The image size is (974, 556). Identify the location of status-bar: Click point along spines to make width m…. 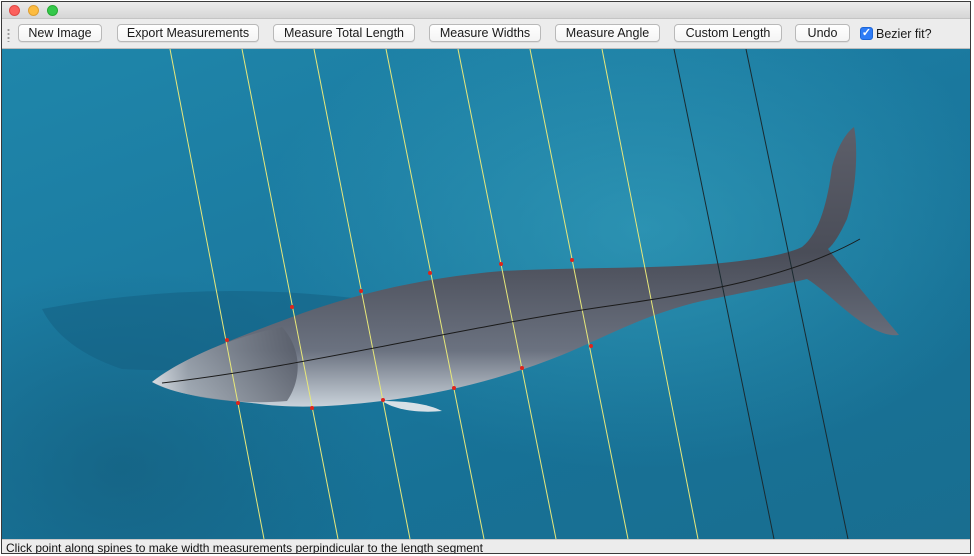
(486, 546).